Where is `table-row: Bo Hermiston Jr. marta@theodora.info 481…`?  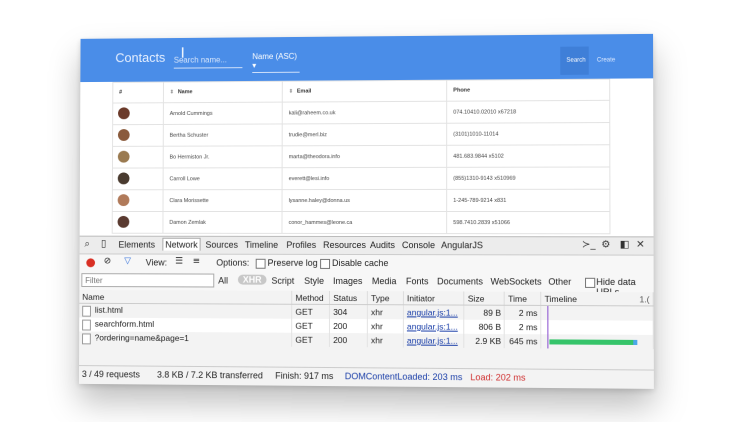 table-row: Bo Hermiston Jr. marta@theodora.info 481… is located at coordinates (361, 156).